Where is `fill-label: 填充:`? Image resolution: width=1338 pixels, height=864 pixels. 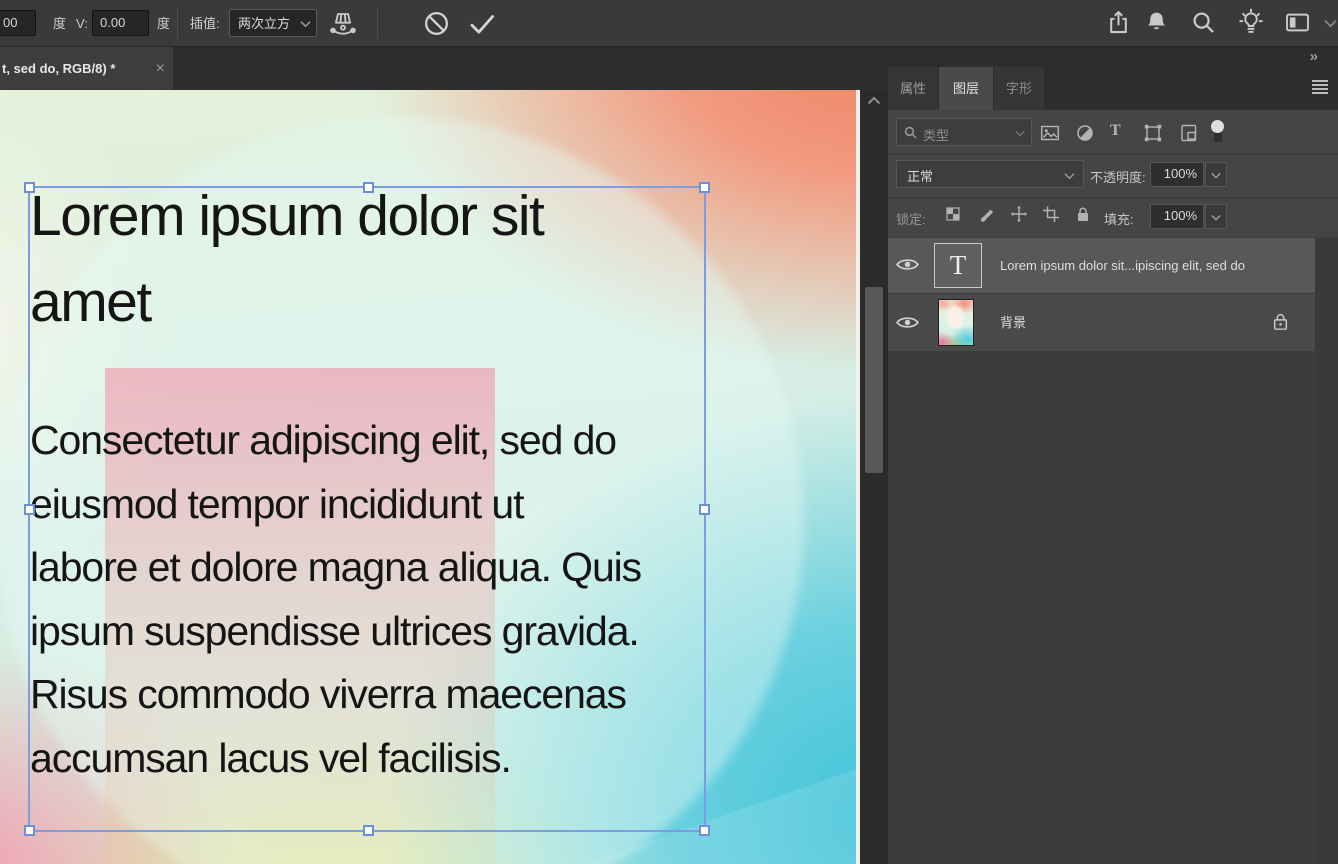 fill-label: 填充: is located at coordinates (1119, 219).